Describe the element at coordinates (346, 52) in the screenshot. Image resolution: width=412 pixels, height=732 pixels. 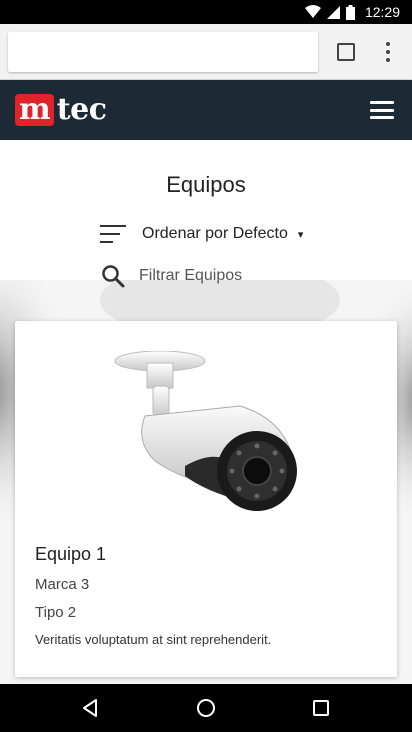
I see `tabs-icon` at that location.